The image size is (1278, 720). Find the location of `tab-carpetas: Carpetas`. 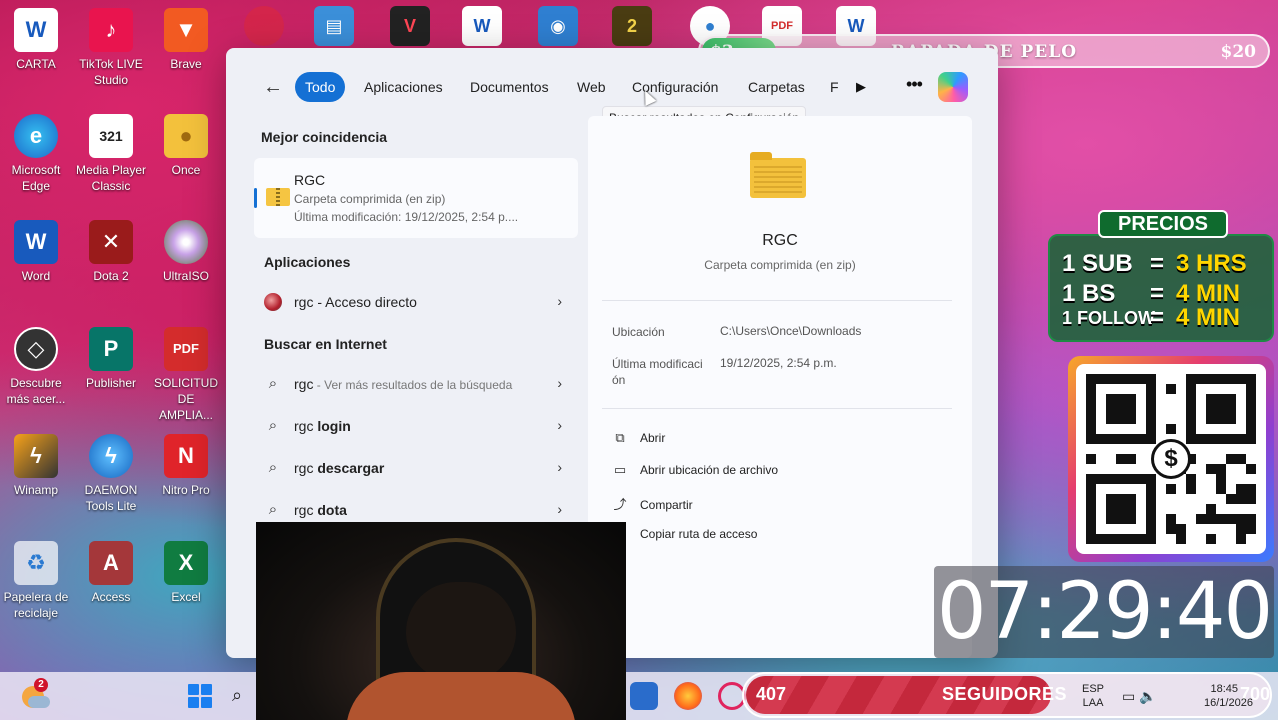

tab-carpetas: Carpetas is located at coordinates (776, 87).